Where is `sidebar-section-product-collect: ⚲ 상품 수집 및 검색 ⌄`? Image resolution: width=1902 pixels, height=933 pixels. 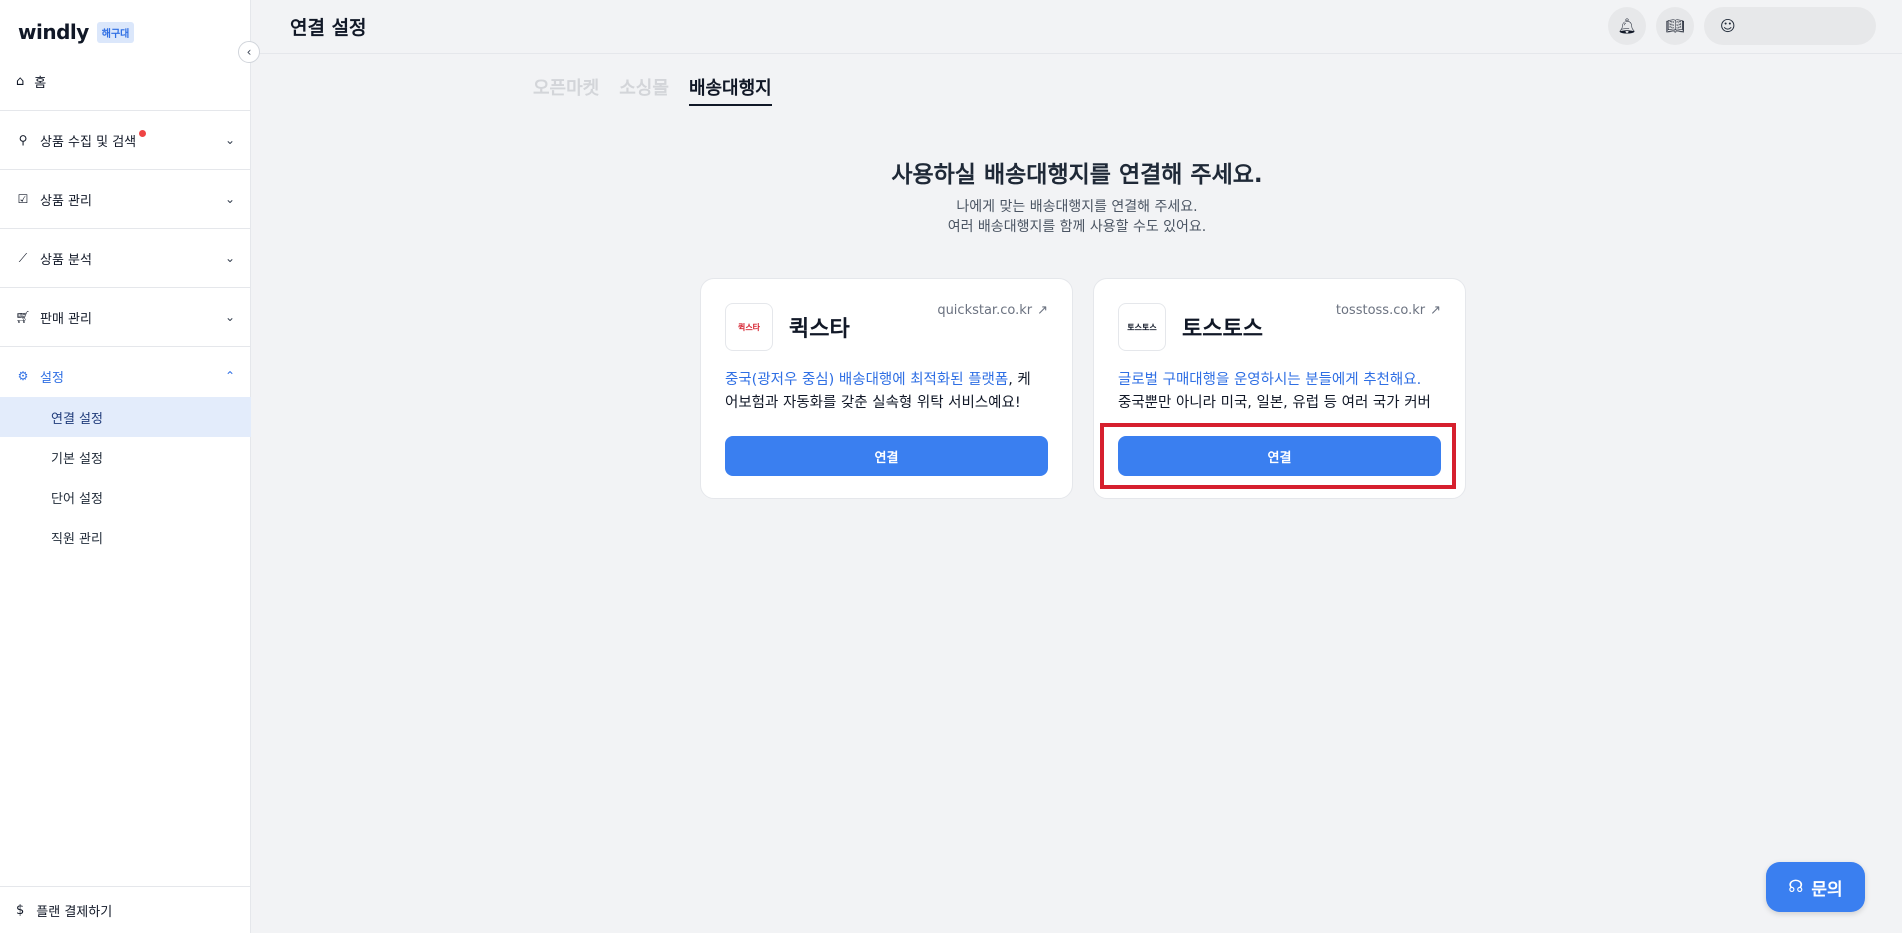 sidebar-section-product-collect: ⚲ 상품 수집 및 검색 ⌄ is located at coordinates (125, 139).